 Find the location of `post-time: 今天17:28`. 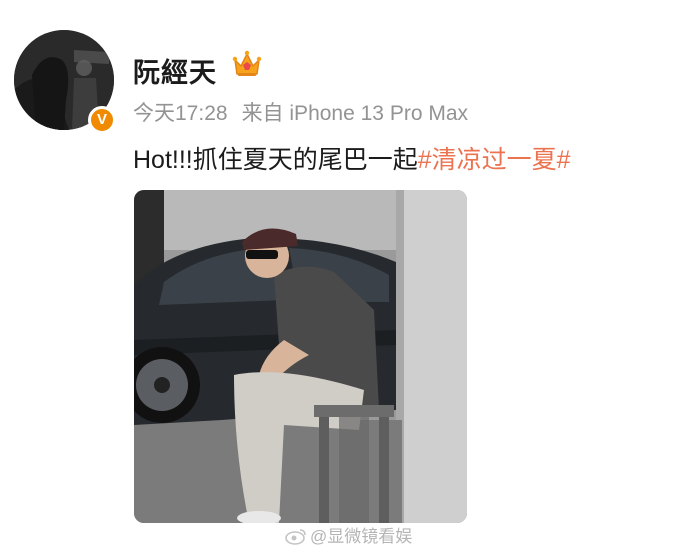

post-time: 今天17:28 is located at coordinates (180, 113).